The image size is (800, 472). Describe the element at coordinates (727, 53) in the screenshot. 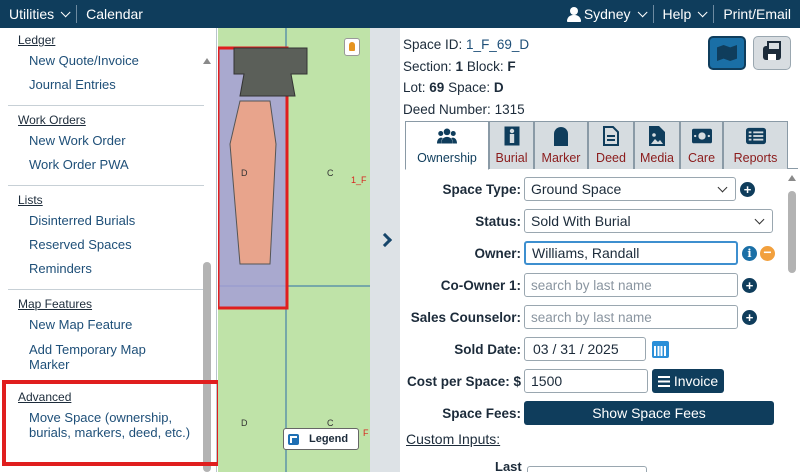

I see `map-view-button` at that location.